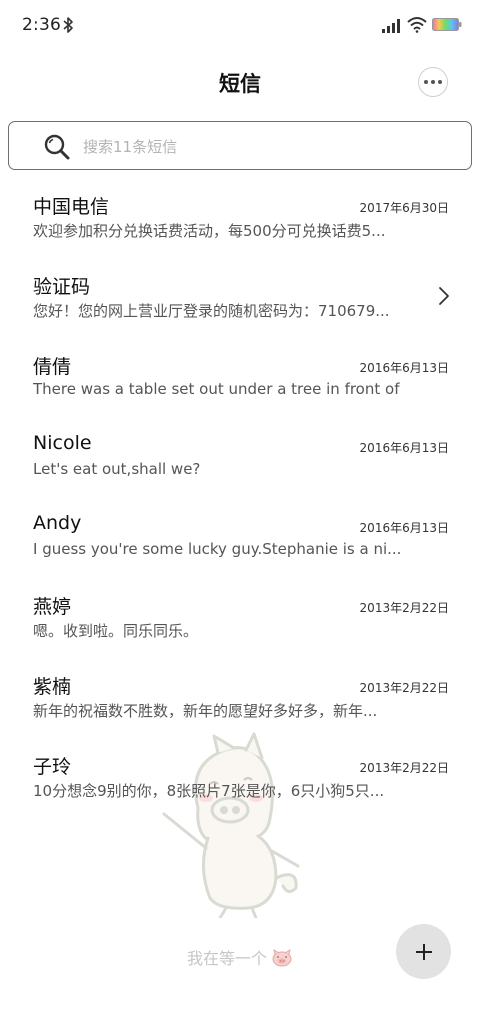 This screenshot has height=1013, width=480. What do you see at coordinates (52, 367) in the screenshot?
I see `message-sender: 倩倩` at bounding box center [52, 367].